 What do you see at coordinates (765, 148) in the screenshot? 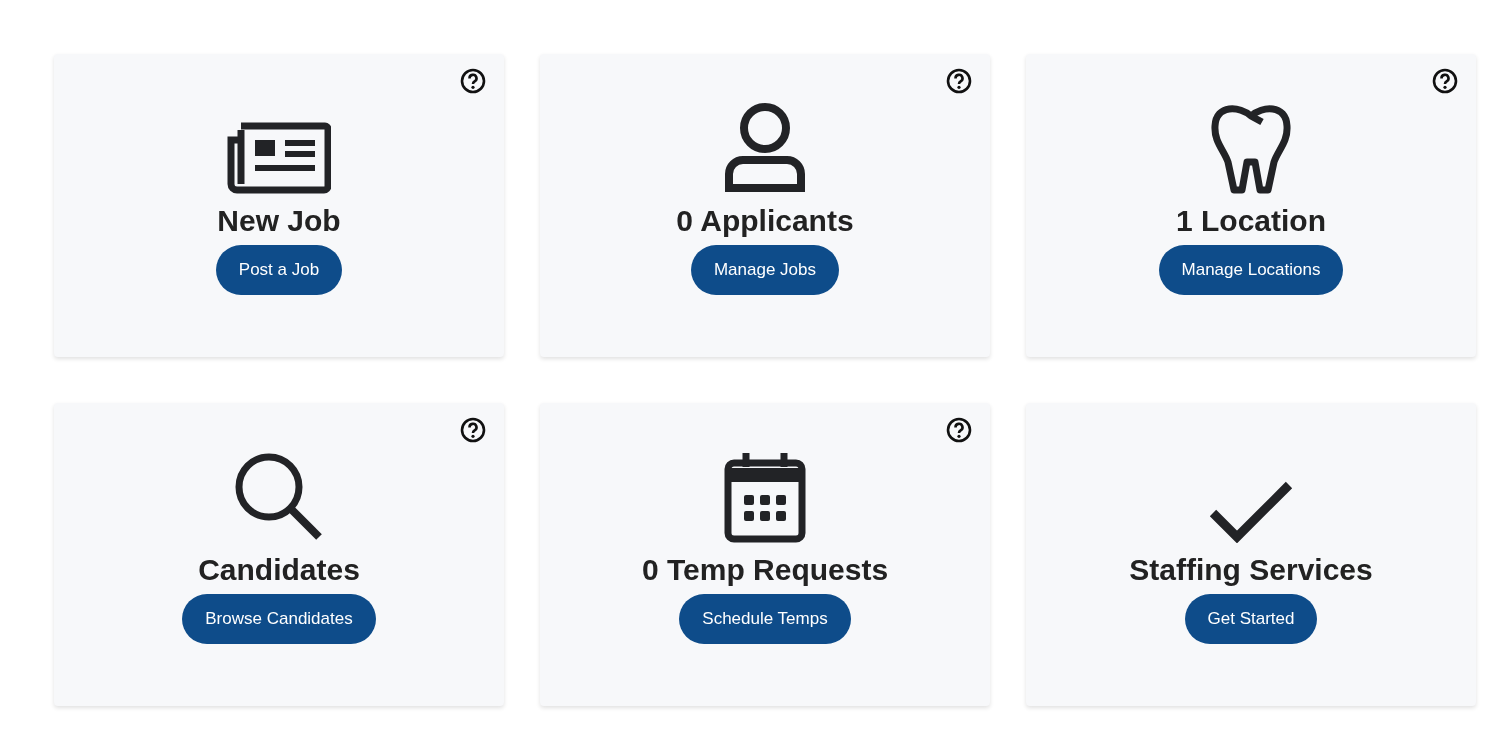
I see `person-icon` at bounding box center [765, 148].